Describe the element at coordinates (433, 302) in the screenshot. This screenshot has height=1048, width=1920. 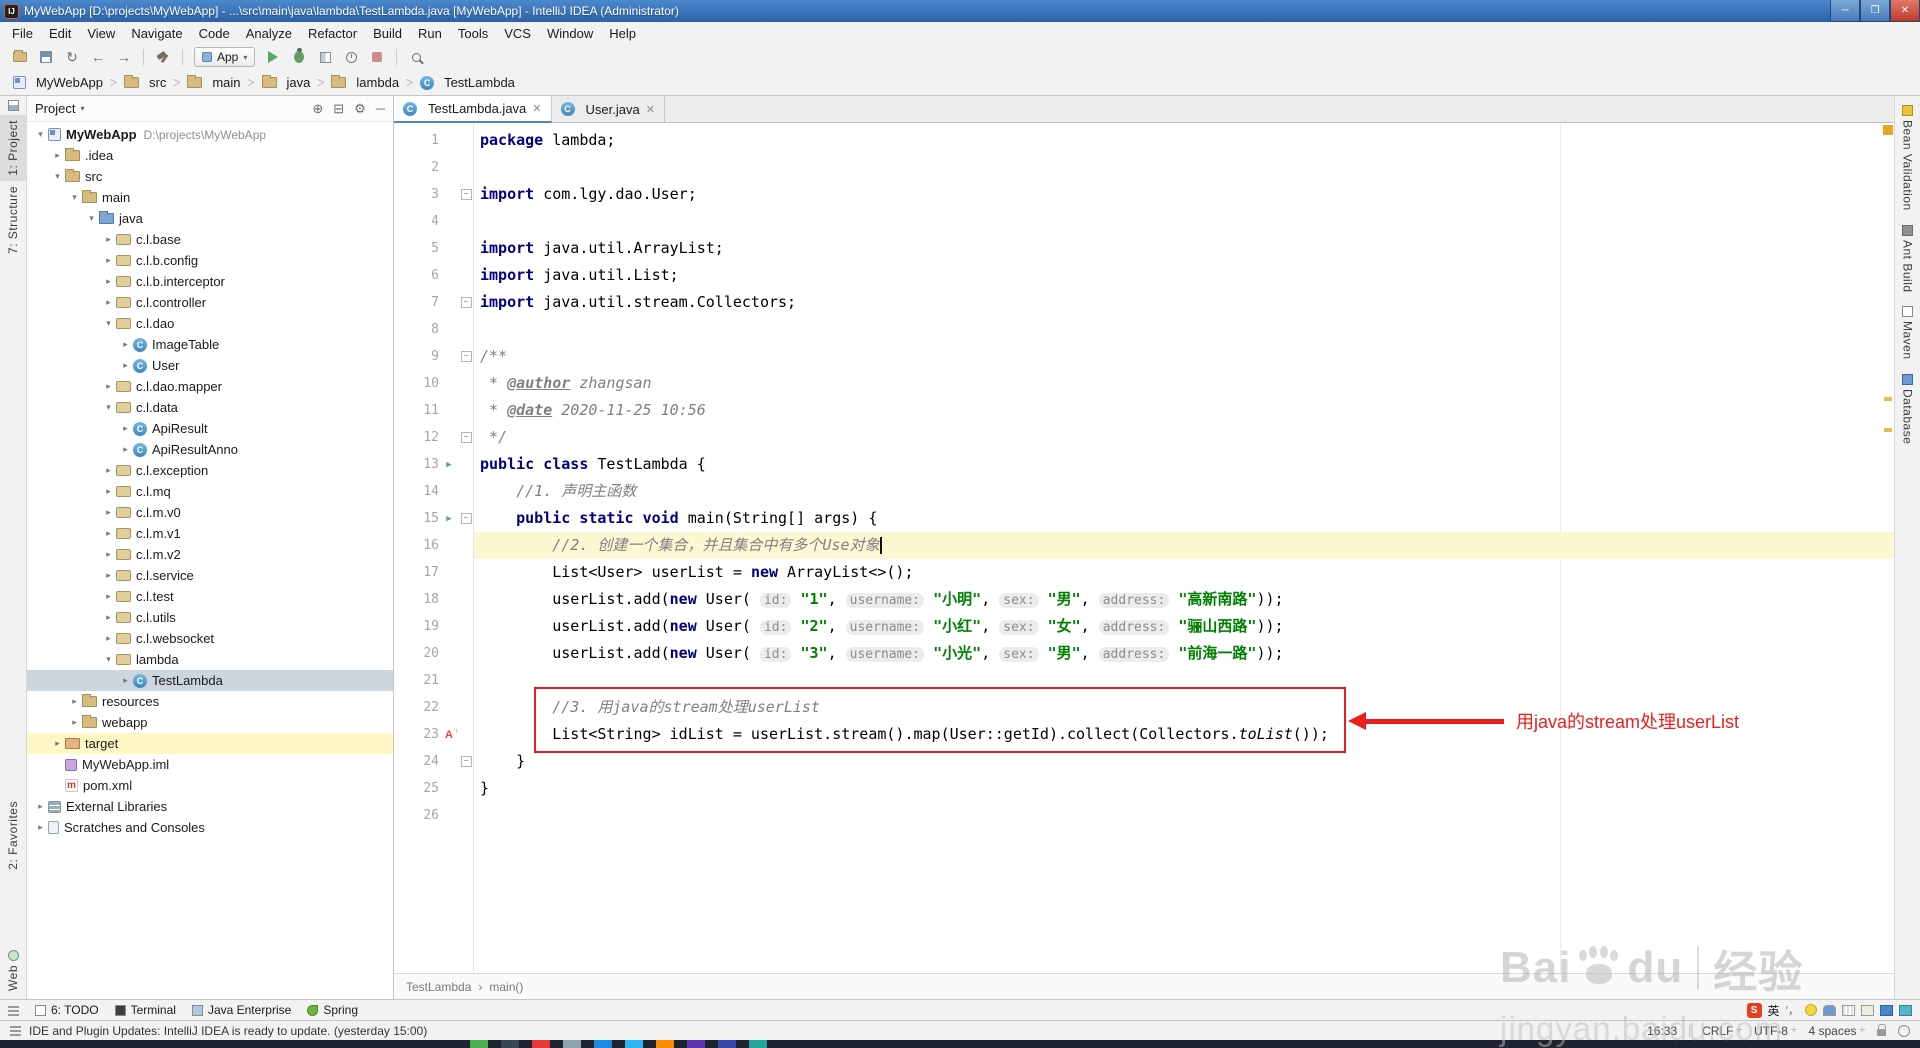
I see `gutter-row-7: 7` at that location.